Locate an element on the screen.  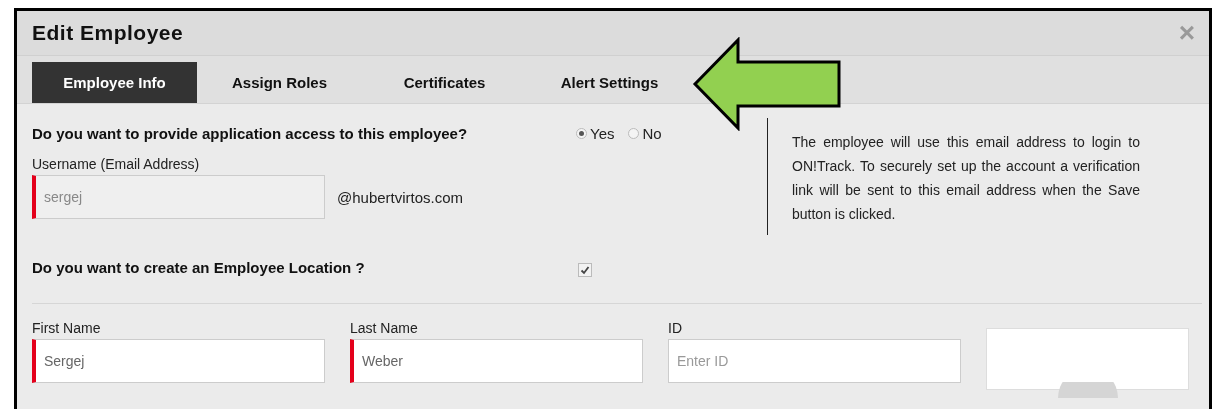
question-text: Do you want to provide application access to this employee? is located at coordinates (250, 133).